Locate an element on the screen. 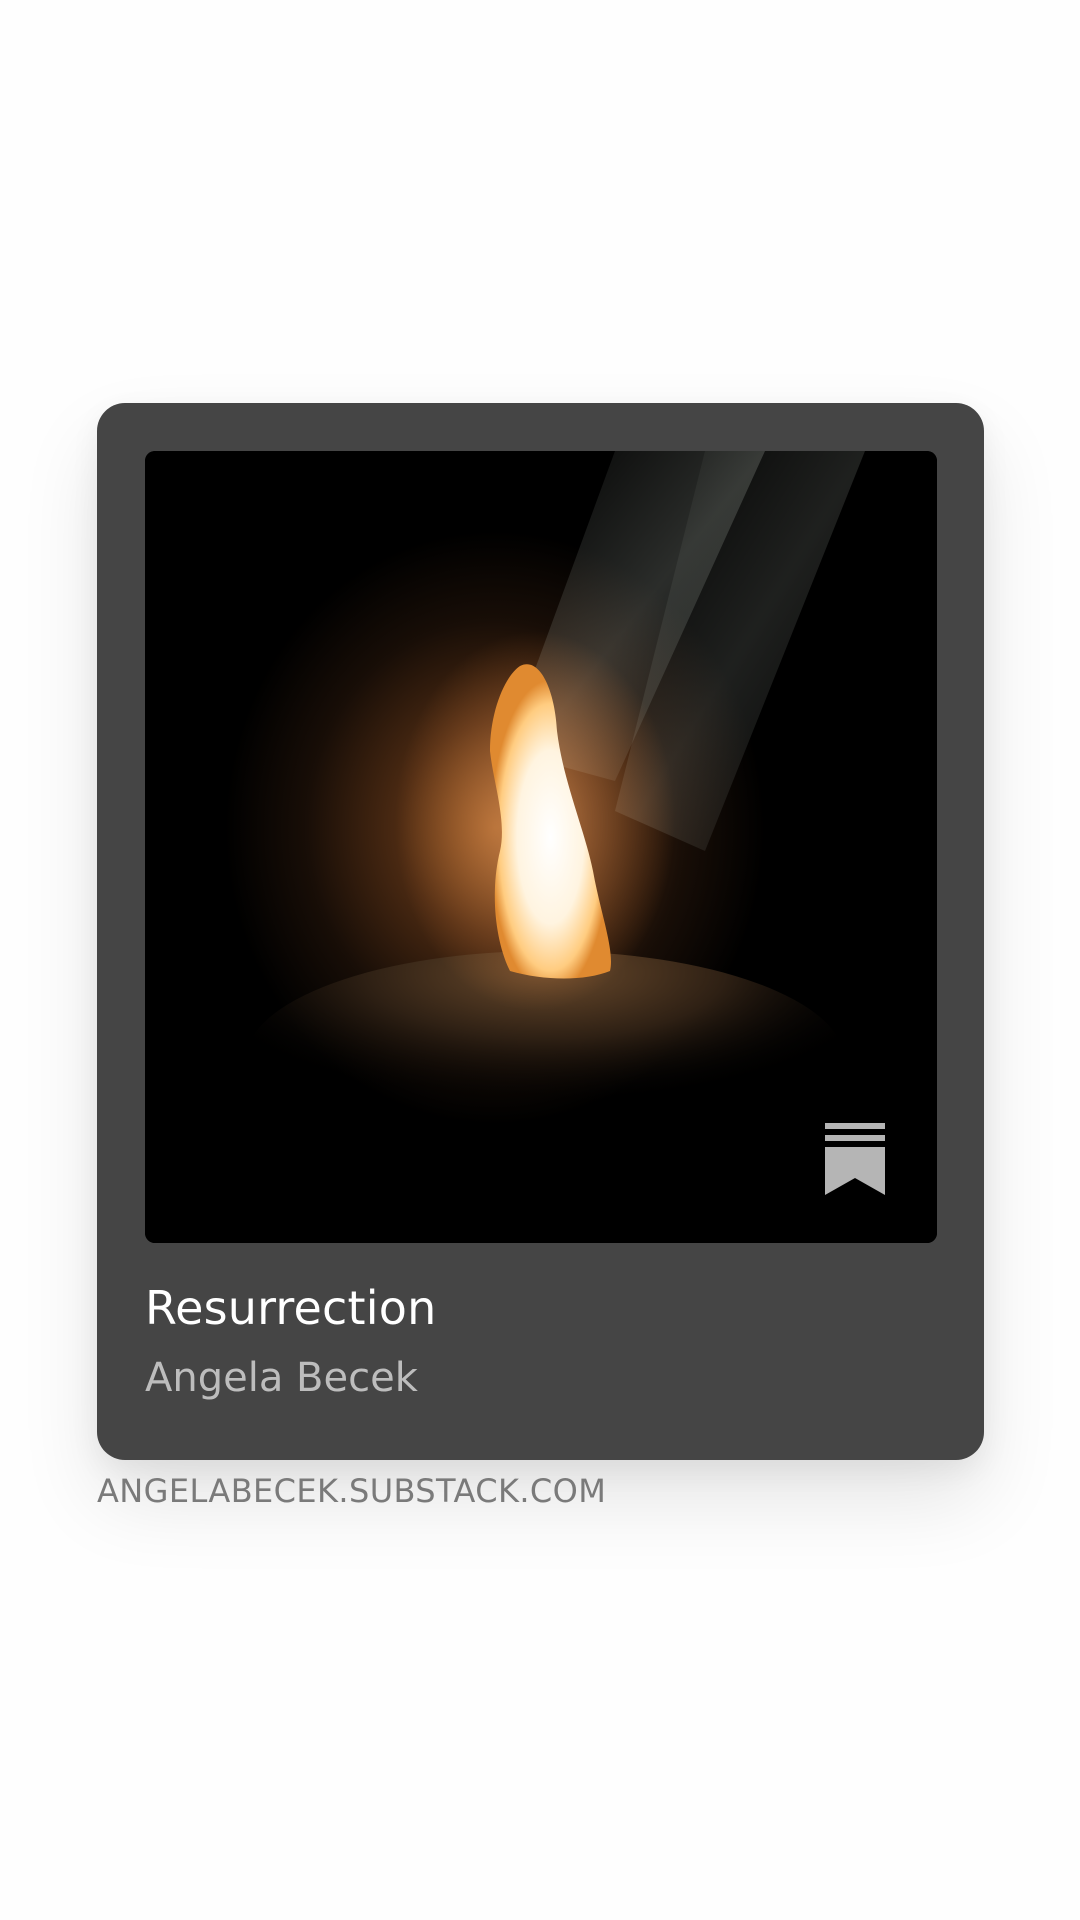 This screenshot has width=1080, height=1920. post-author: Angela Becek is located at coordinates (281, 1378).